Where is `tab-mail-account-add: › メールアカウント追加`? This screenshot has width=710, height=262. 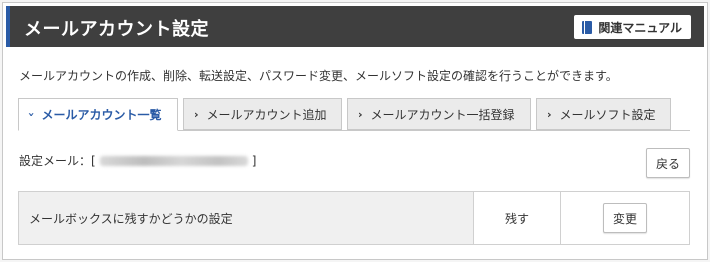
tab-mail-account-add: › メールアカウント追加 is located at coordinates (262, 114).